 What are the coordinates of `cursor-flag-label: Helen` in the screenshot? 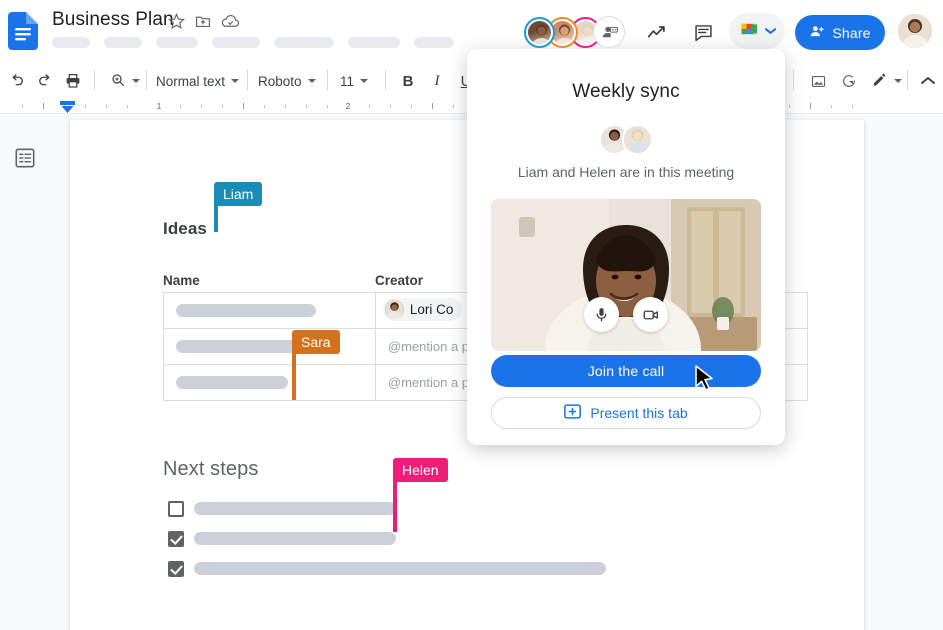 It's located at (420, 470).